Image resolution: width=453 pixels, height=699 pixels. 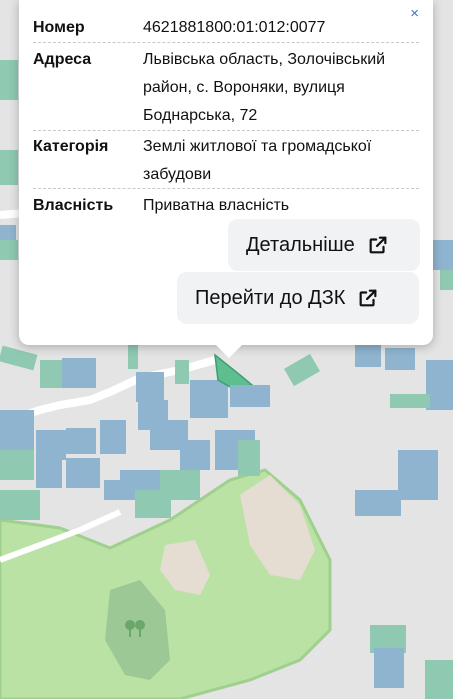 I want to click on number-value: 4621881800:01:012:0077, so click(x=234, y=27).